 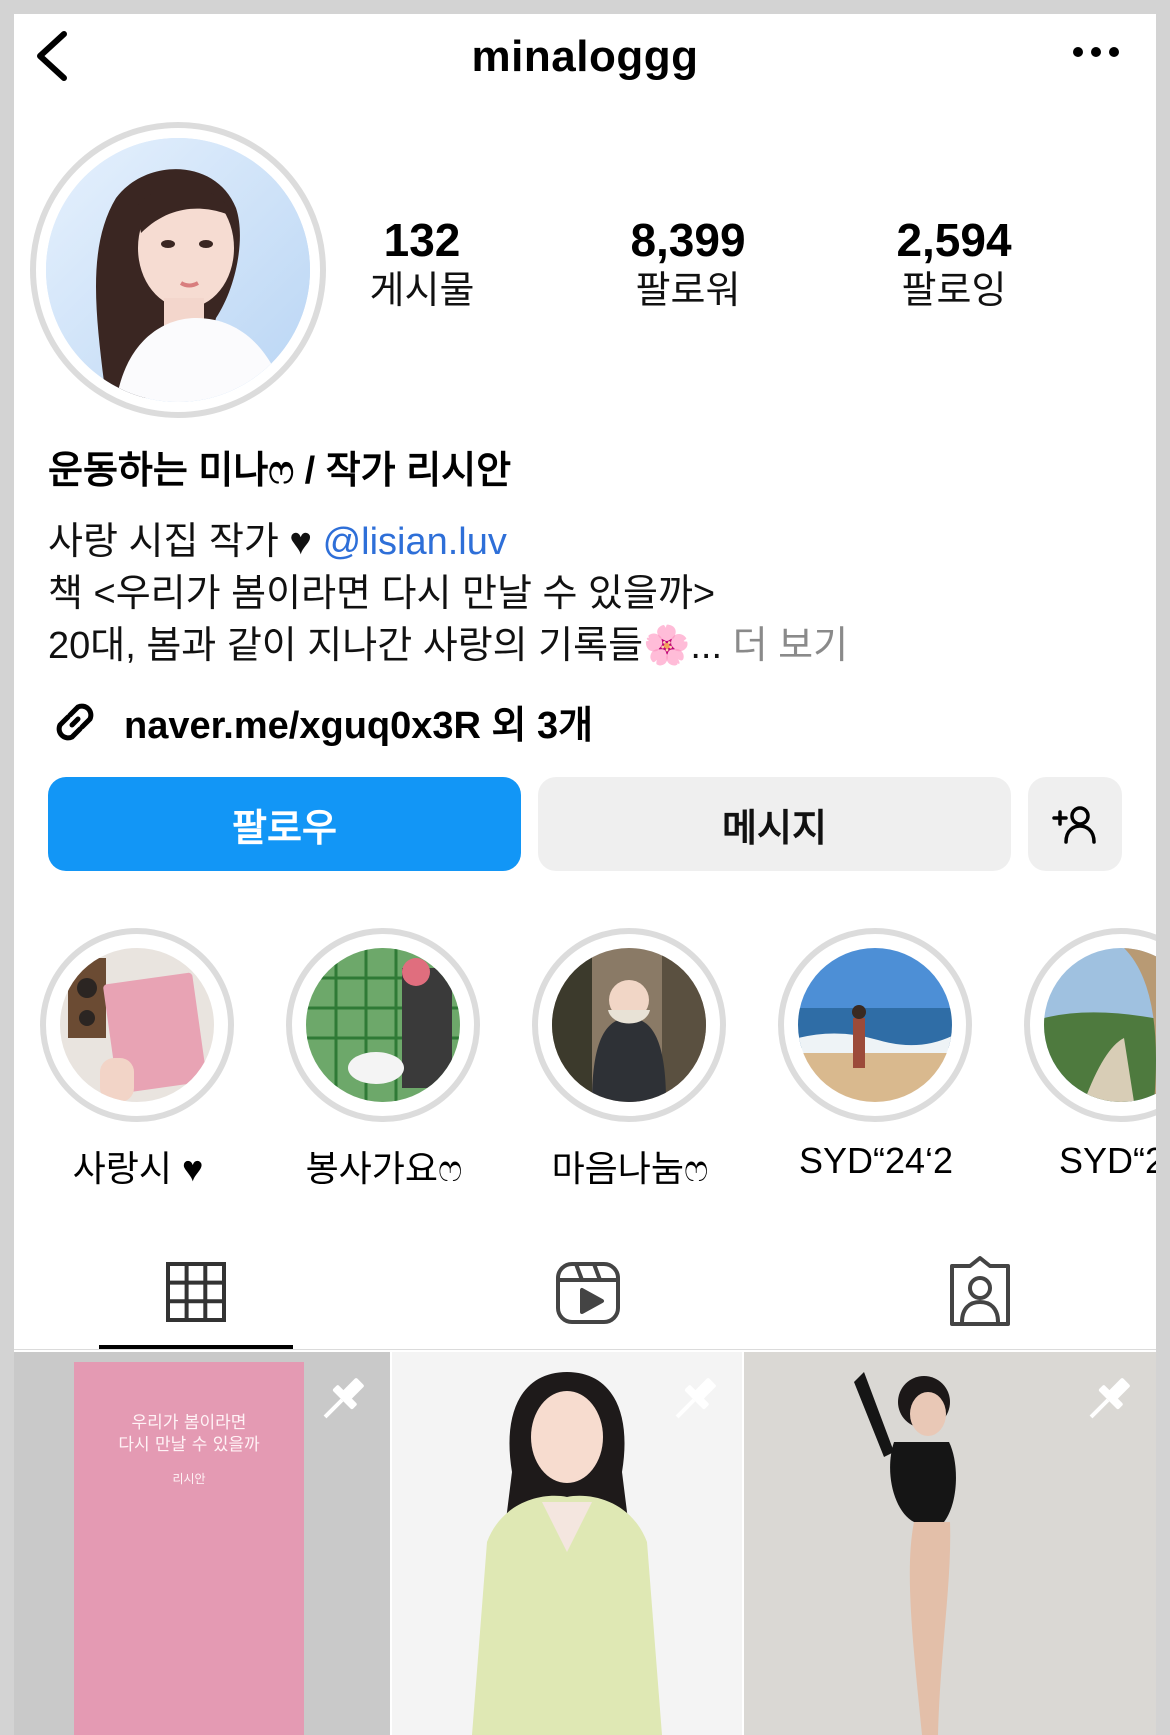 I want to click on add-person-icon, so click(x=1074, y=825).